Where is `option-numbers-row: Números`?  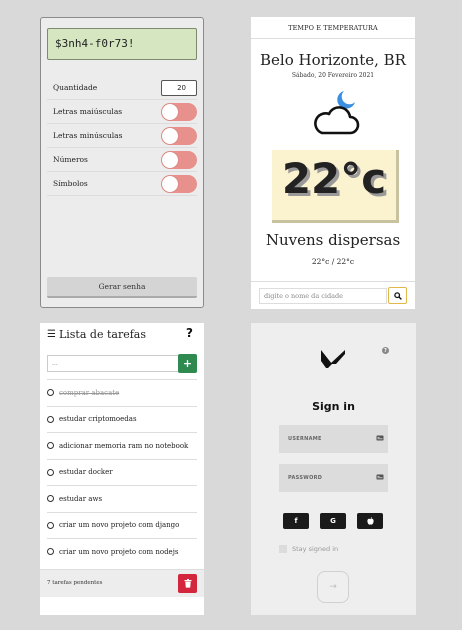 option-numbers-row: Números is located at coordinates (122, 160).